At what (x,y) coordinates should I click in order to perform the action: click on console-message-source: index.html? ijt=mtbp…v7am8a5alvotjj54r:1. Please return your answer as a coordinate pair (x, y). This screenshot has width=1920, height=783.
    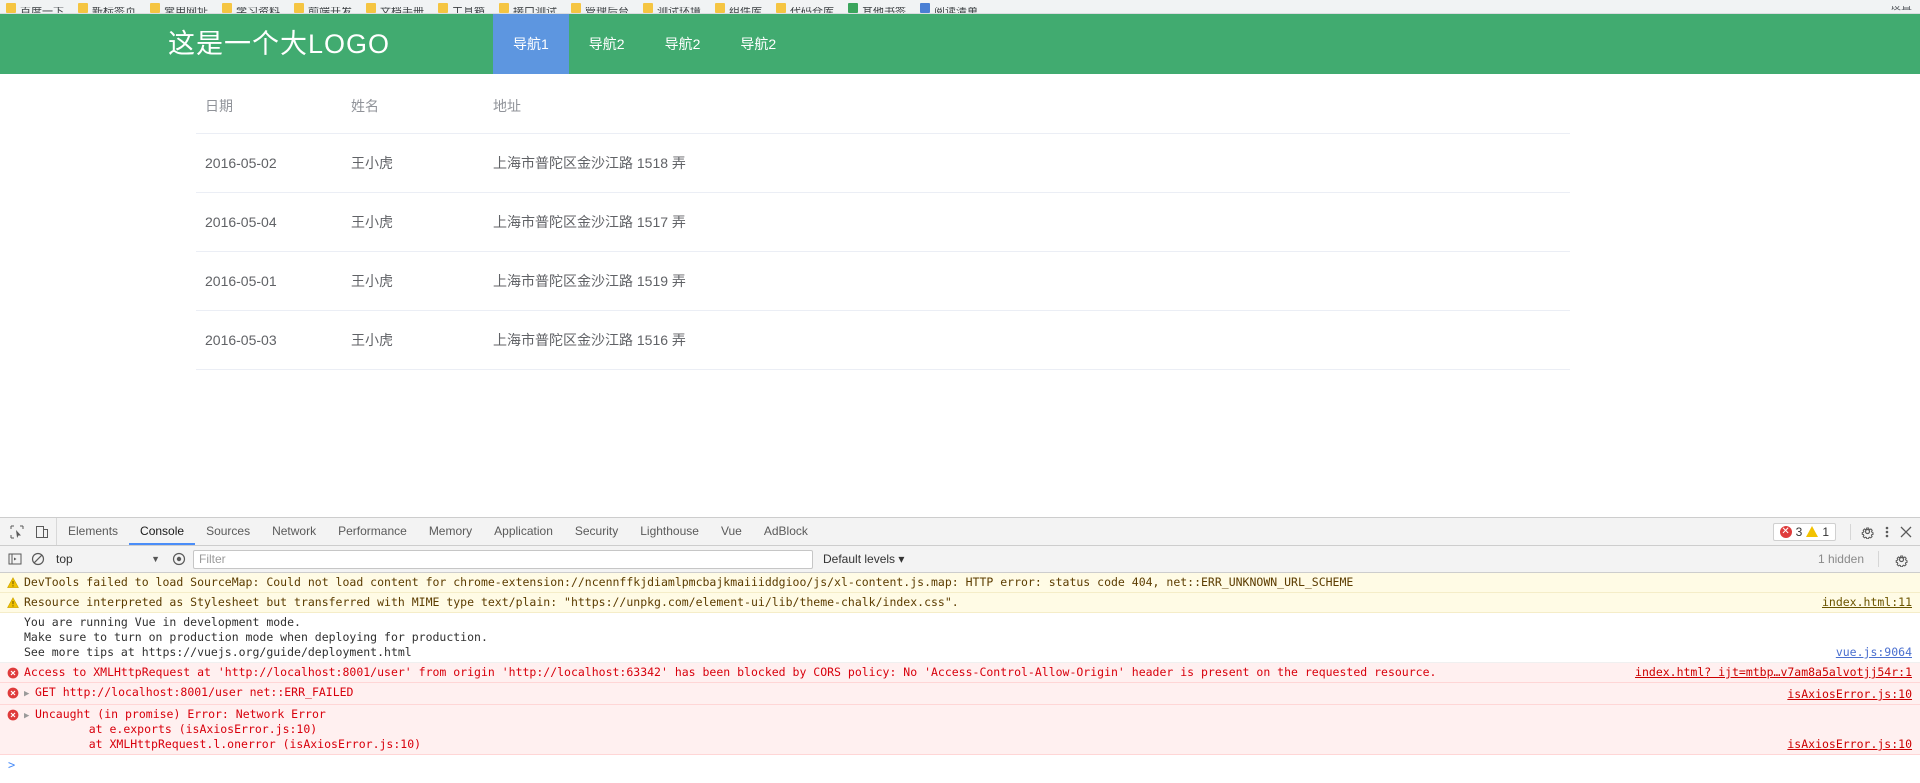
    Looking at the image, I should click on (1773, 672).